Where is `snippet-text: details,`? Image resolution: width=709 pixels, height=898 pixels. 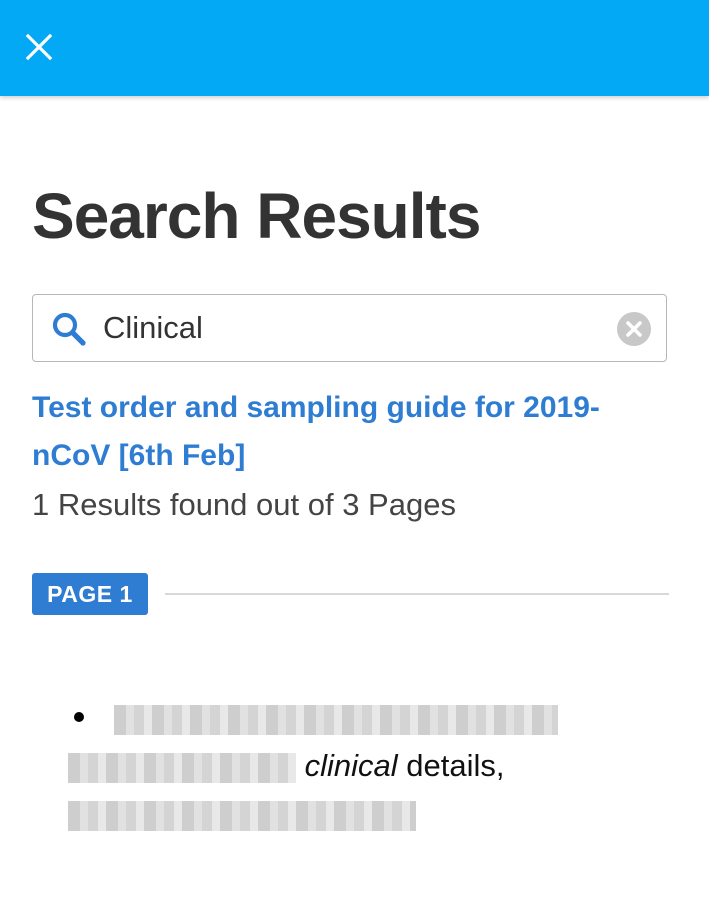 snippet-text: details, is located at coordinates (451, 765).